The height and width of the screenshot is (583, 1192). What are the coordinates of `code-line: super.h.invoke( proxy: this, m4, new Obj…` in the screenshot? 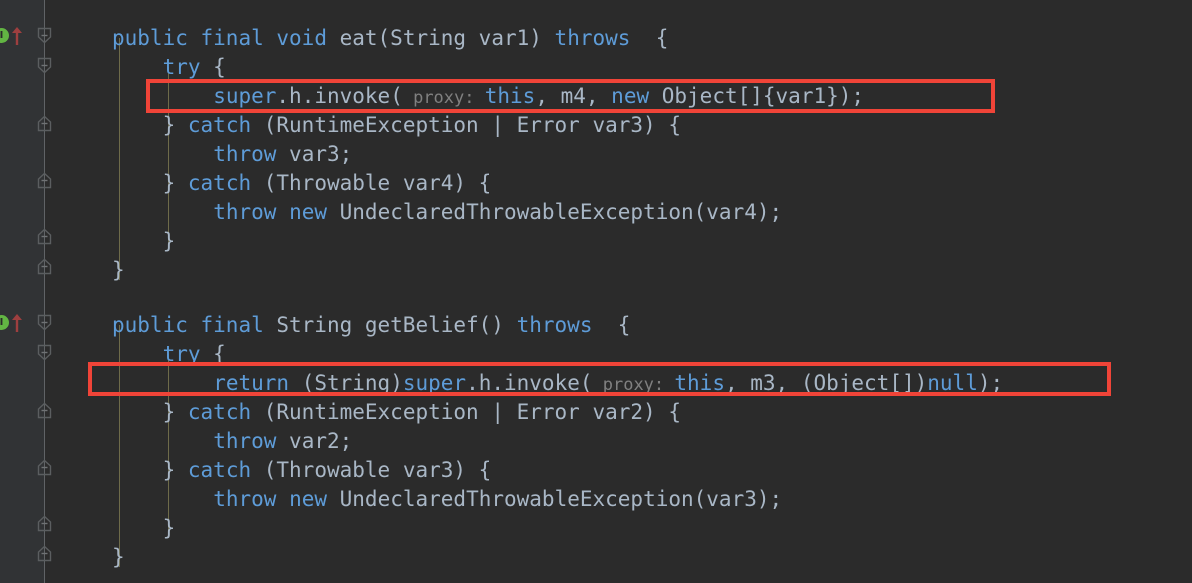 It's located at (538, 96).